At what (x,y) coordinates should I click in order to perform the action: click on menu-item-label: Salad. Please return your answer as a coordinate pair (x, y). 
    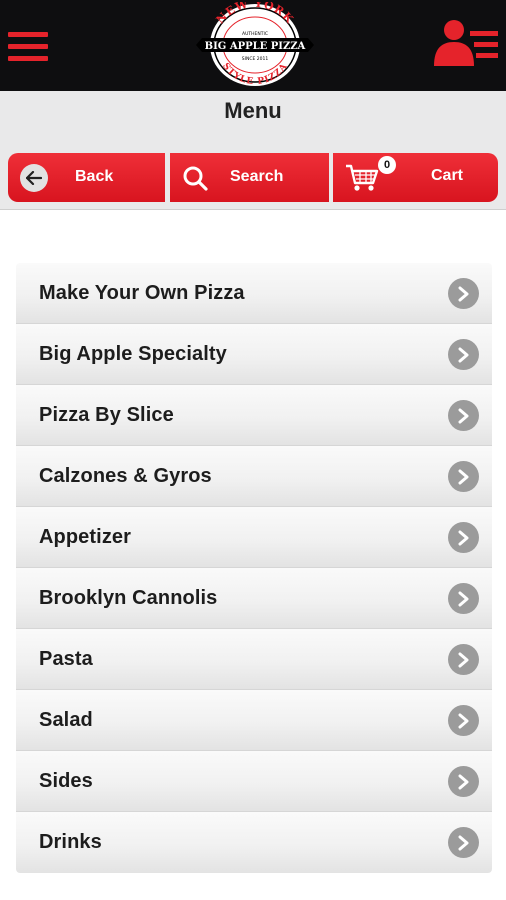
    Looking at the image, I should click on (66, 720).